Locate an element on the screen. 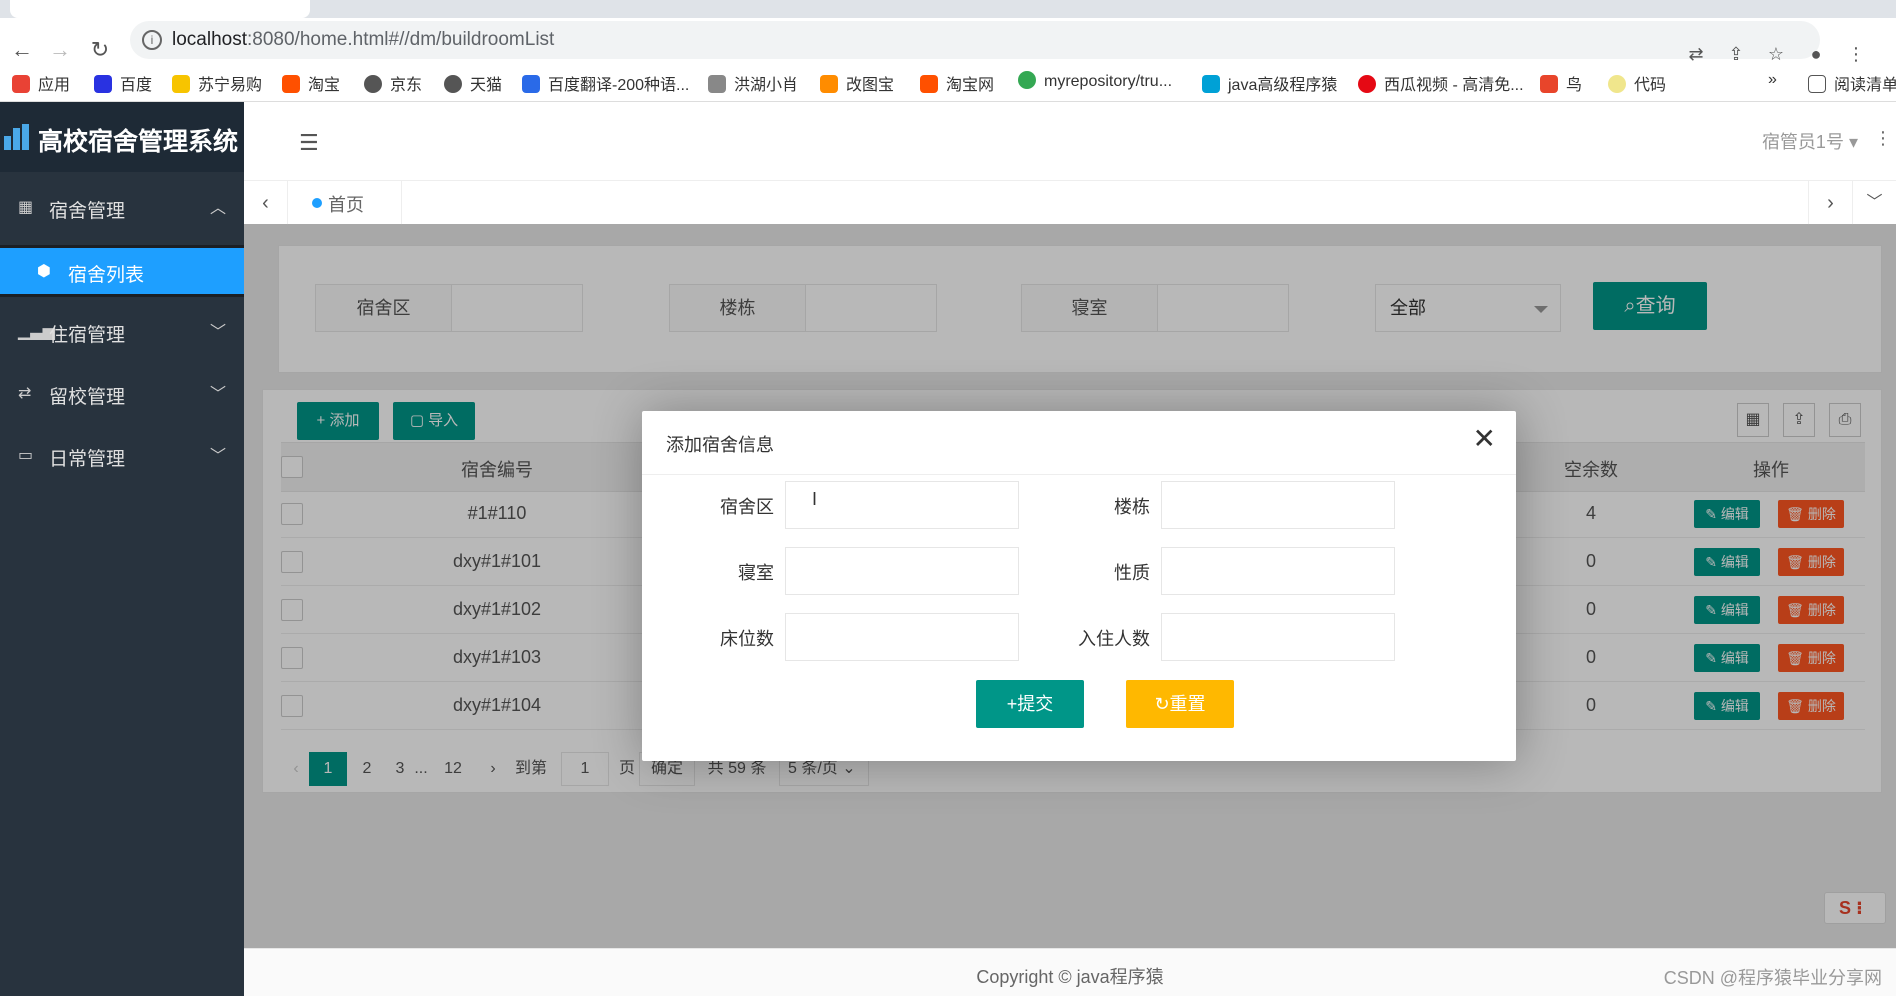  beds-input is located at coordinates (902, 637).